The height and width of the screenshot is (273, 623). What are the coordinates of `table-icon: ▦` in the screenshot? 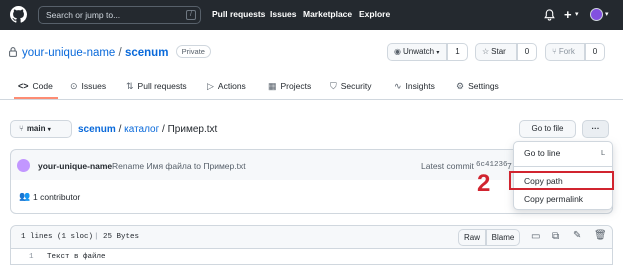 It's located at (272, 86).